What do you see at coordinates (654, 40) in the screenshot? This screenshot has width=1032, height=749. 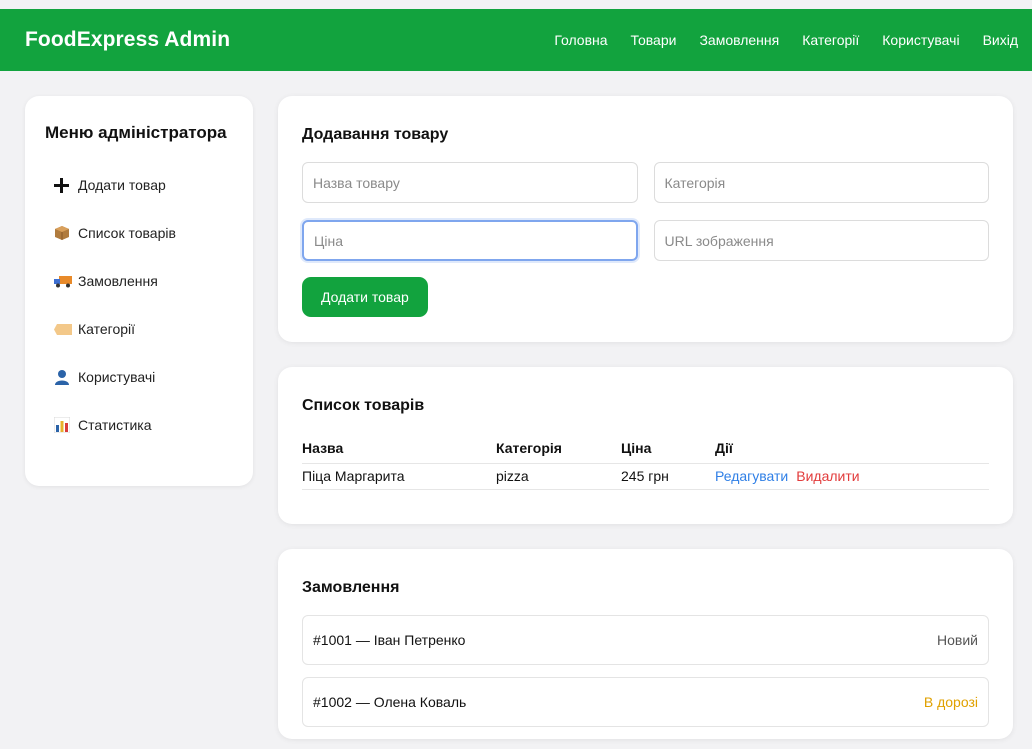 I see `nav-products: Товари` at bounding box center [654, 40].